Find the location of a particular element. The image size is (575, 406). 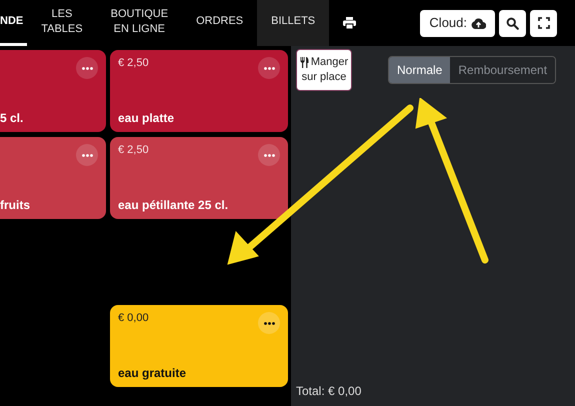

mode-toggle: Normale is located at coordinates (419, 70).